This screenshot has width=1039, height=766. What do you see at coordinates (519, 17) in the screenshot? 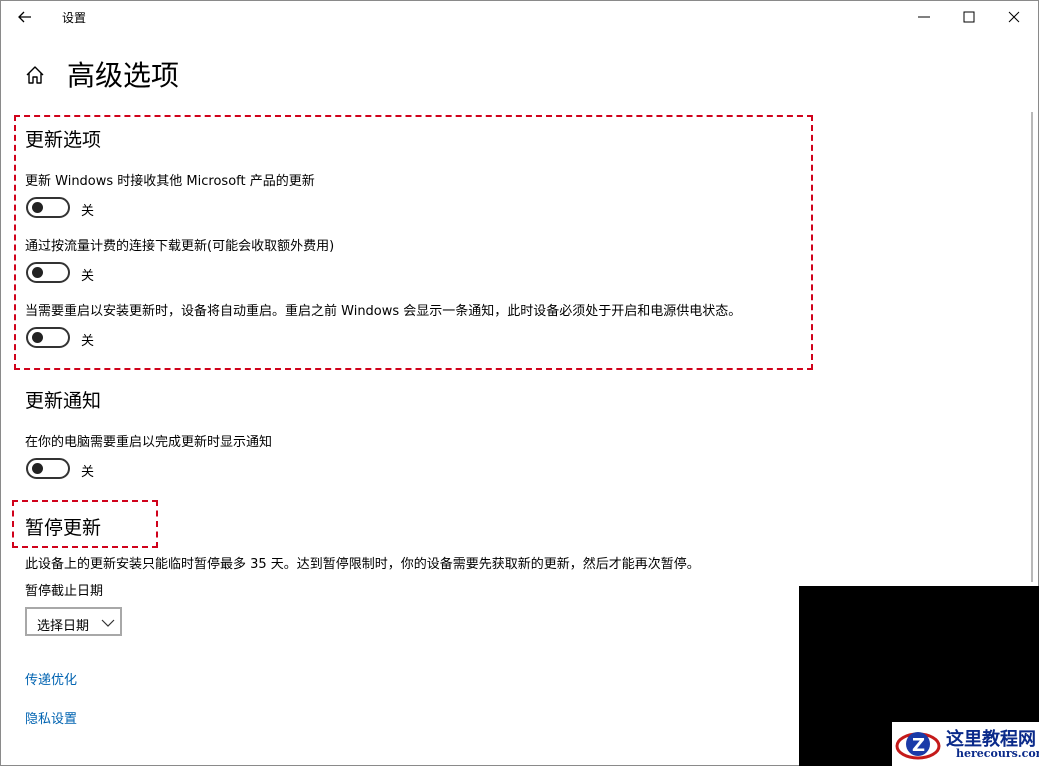
I see `title-bar: 设置` at bounding box center [519, 17].